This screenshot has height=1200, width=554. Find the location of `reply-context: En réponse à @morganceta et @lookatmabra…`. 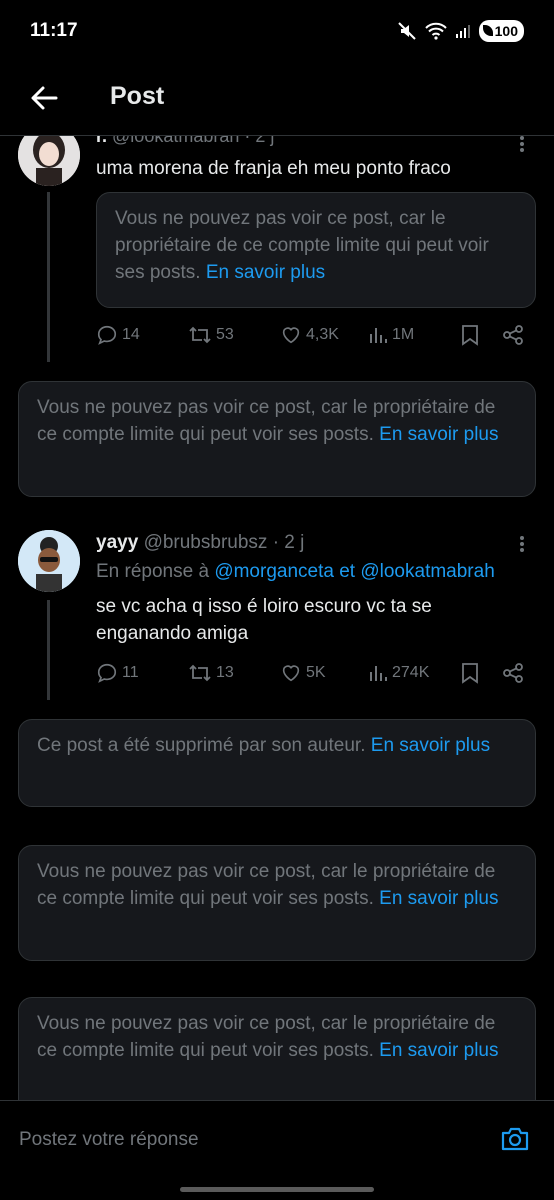

reply-context: En réponse à @morganceta et @lookatmabra… is located at coordinates (295, 572).